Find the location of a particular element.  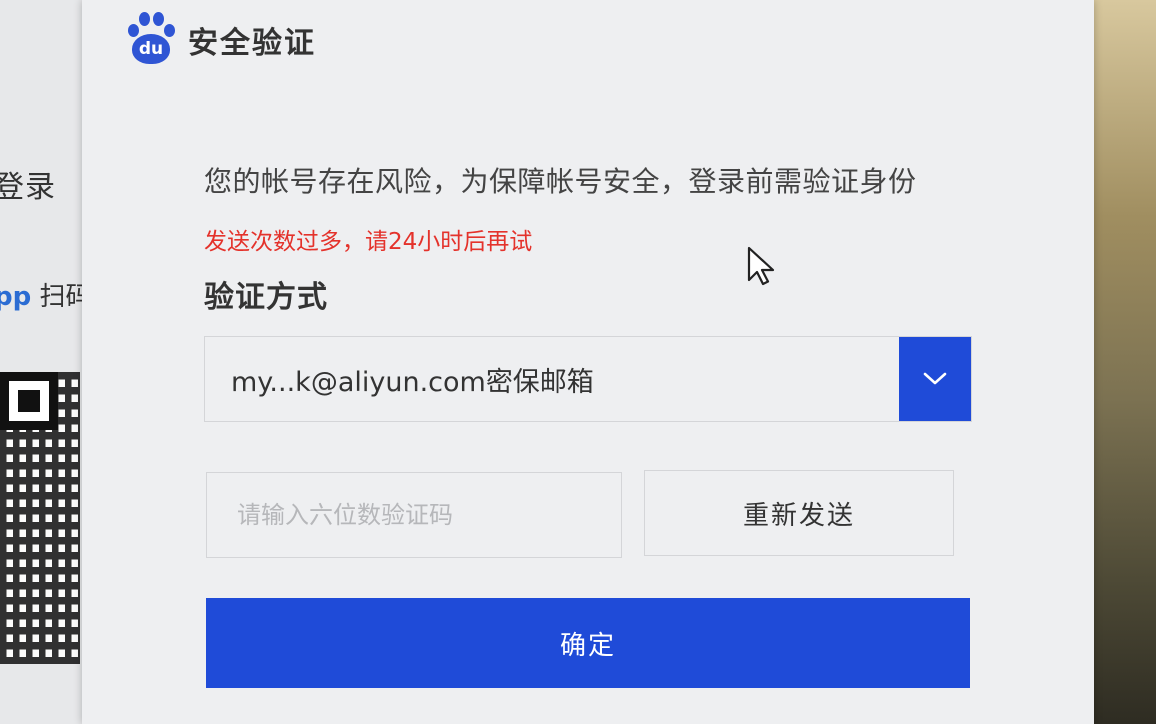

mouse-cursor-icon is located at coordinates (761, 266).